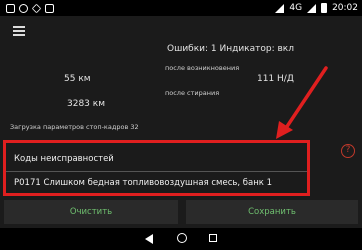  I want to click on battery-icon, so click(324, 8).